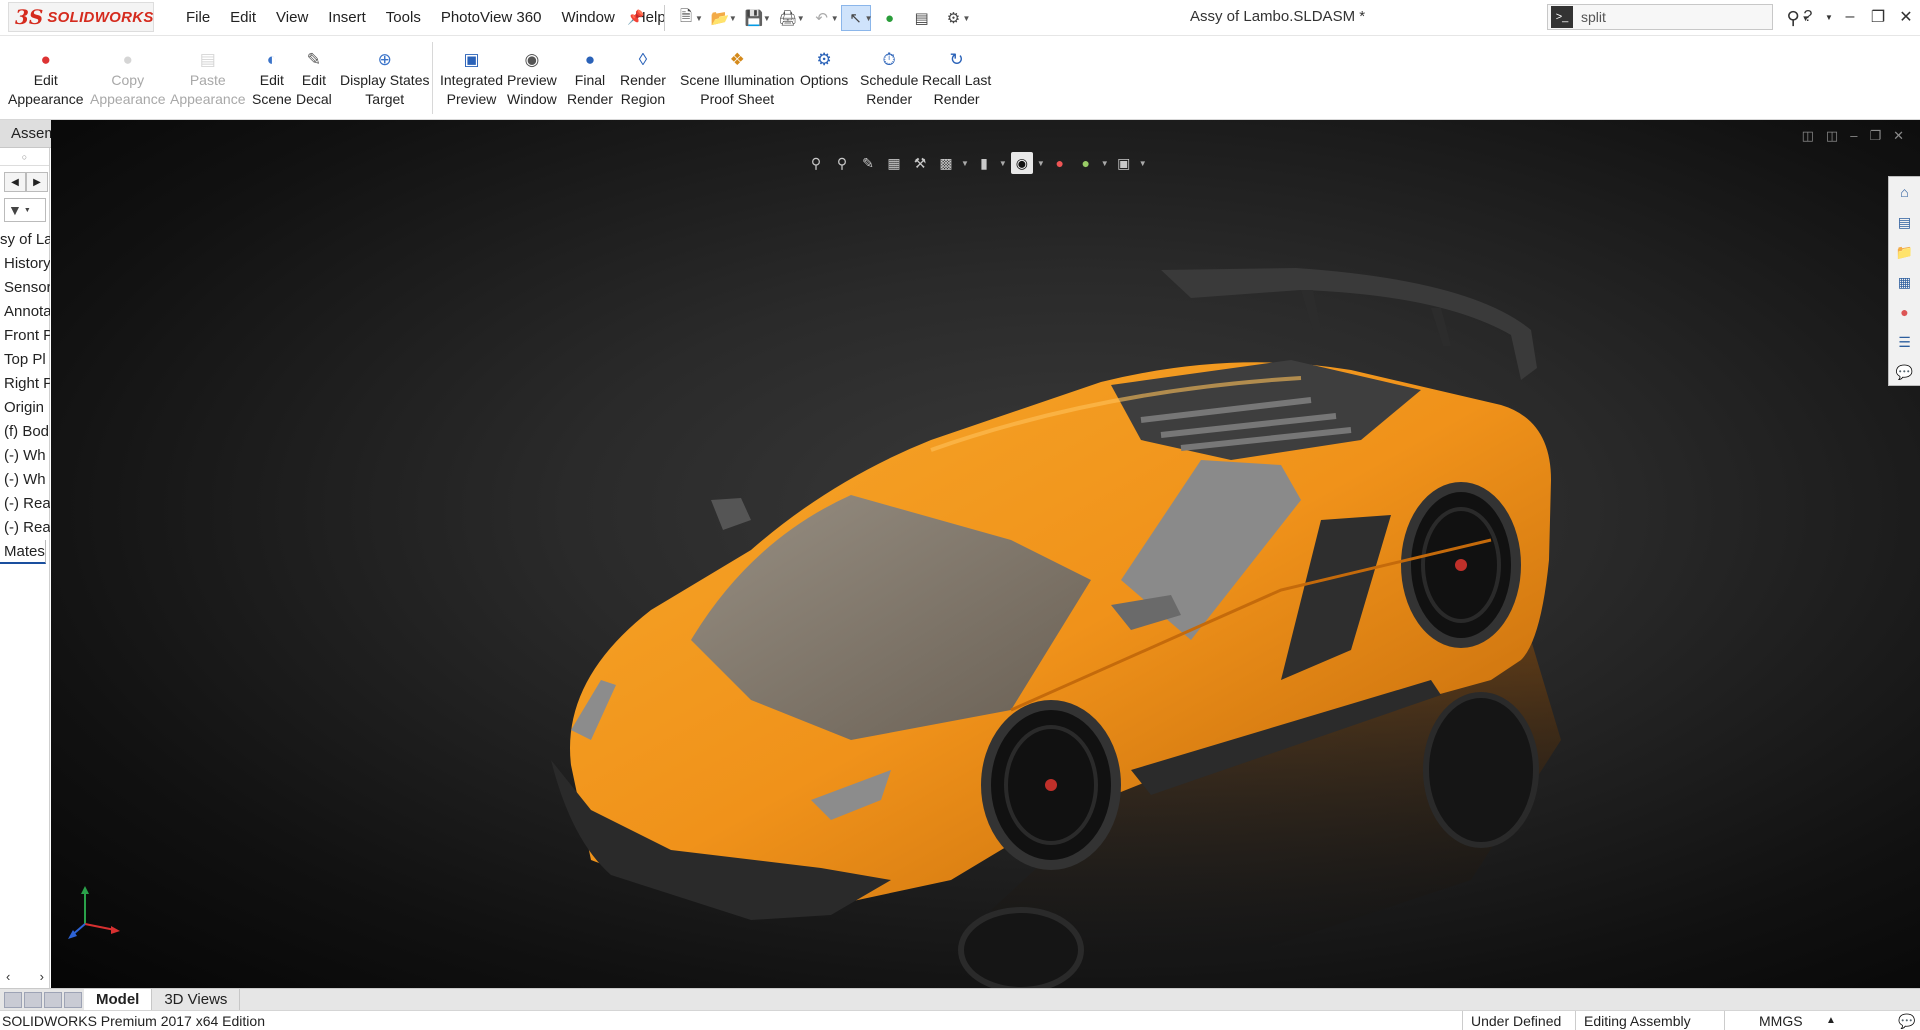 The image size is (1920, 1030). I want to click on custom-properties-icon: ☰, so click(1905, 342).